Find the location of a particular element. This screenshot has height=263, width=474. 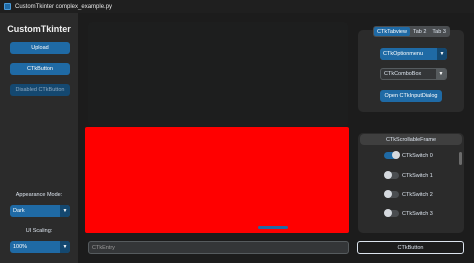

option-menu-value: CTkOptionmenu is located at coordinates (403, 54).